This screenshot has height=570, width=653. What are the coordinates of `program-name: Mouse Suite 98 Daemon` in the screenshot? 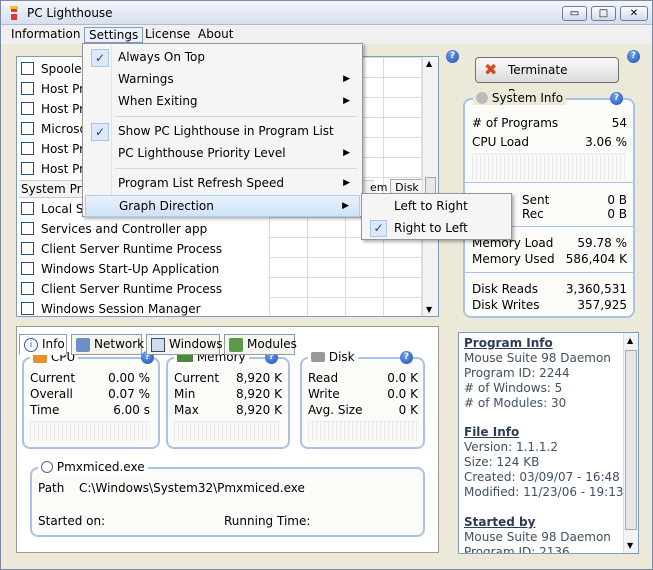 It's located at (537, 358).